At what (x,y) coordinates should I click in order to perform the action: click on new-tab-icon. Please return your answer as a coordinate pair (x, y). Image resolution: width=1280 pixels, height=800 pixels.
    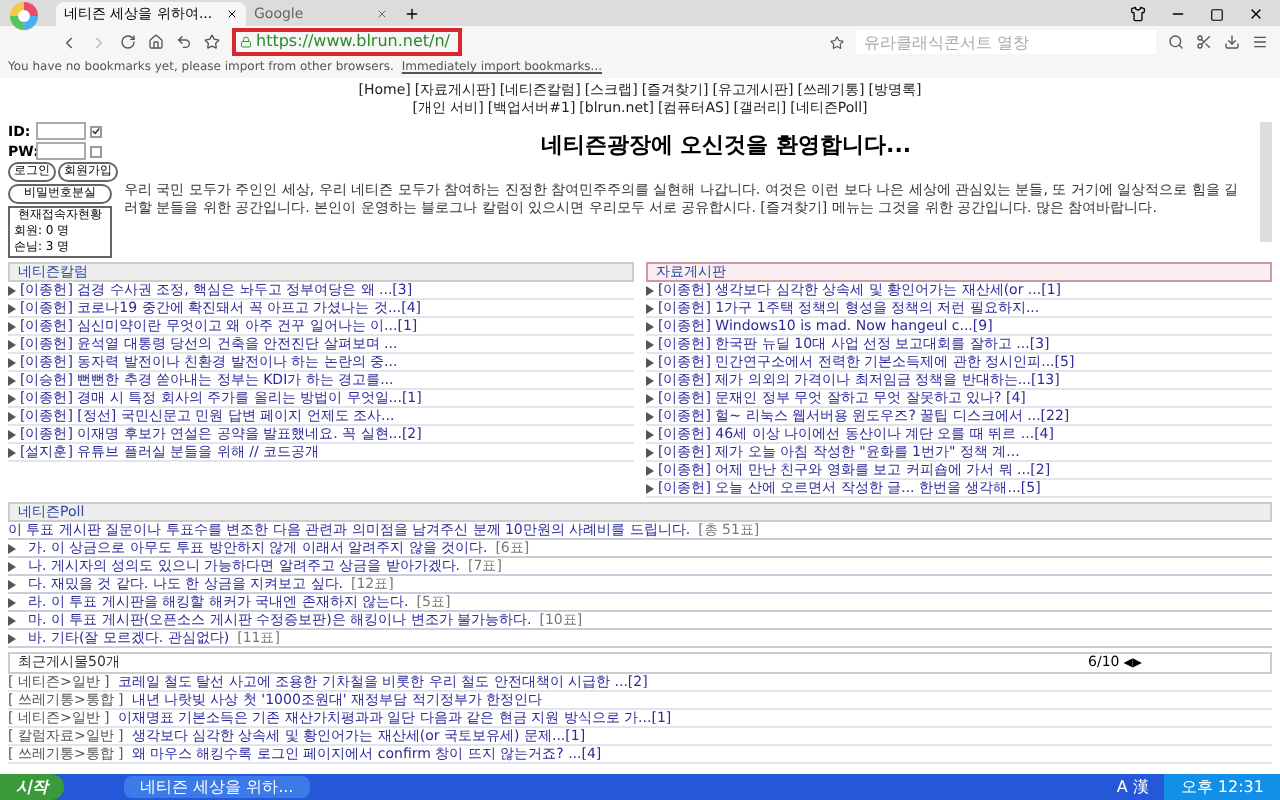
    Looking at the image, I should click on (412, 14).